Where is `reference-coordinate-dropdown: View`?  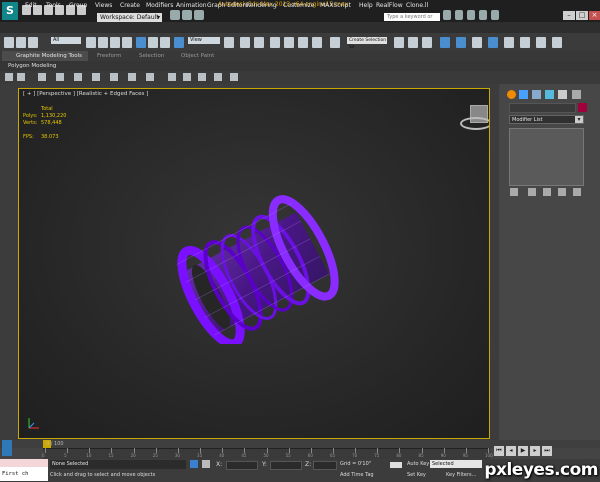 reference-coordinate-dropdown: View is located at coordinates (204, 40).